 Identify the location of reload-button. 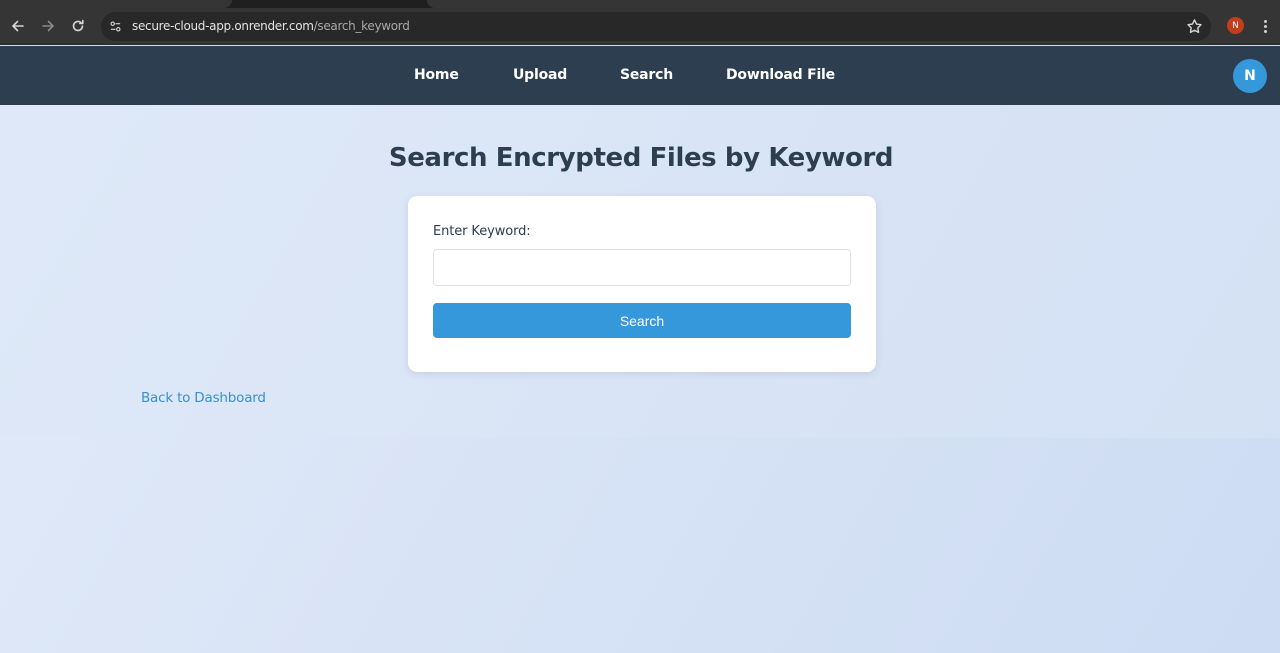
(78, 26).